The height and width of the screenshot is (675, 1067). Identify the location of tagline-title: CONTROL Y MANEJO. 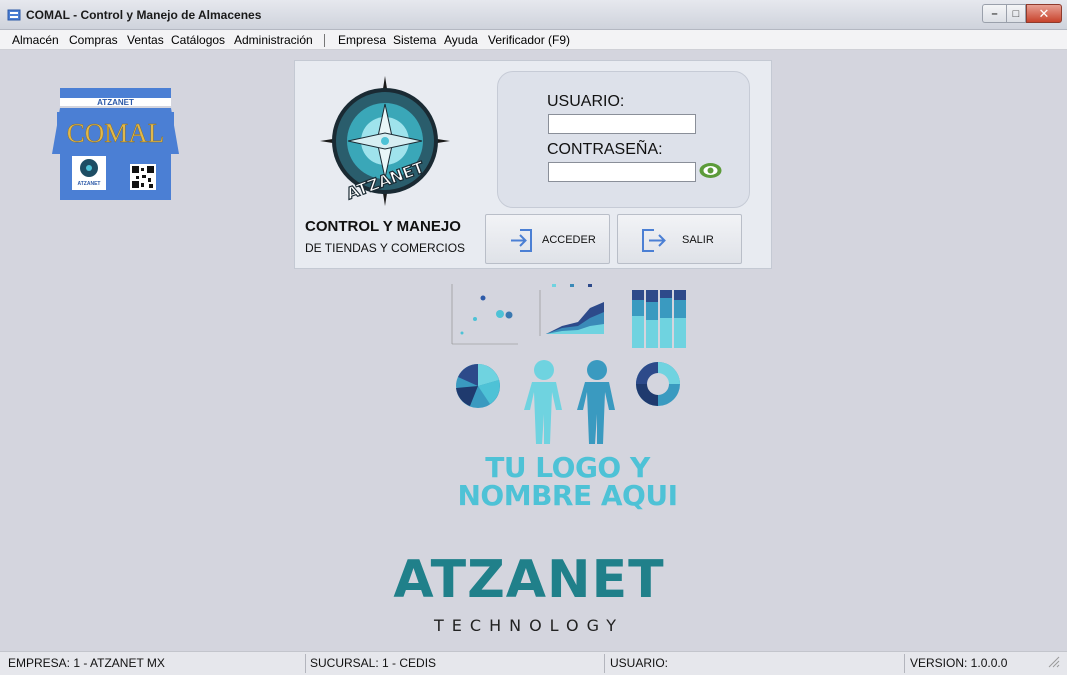
(383, 226).